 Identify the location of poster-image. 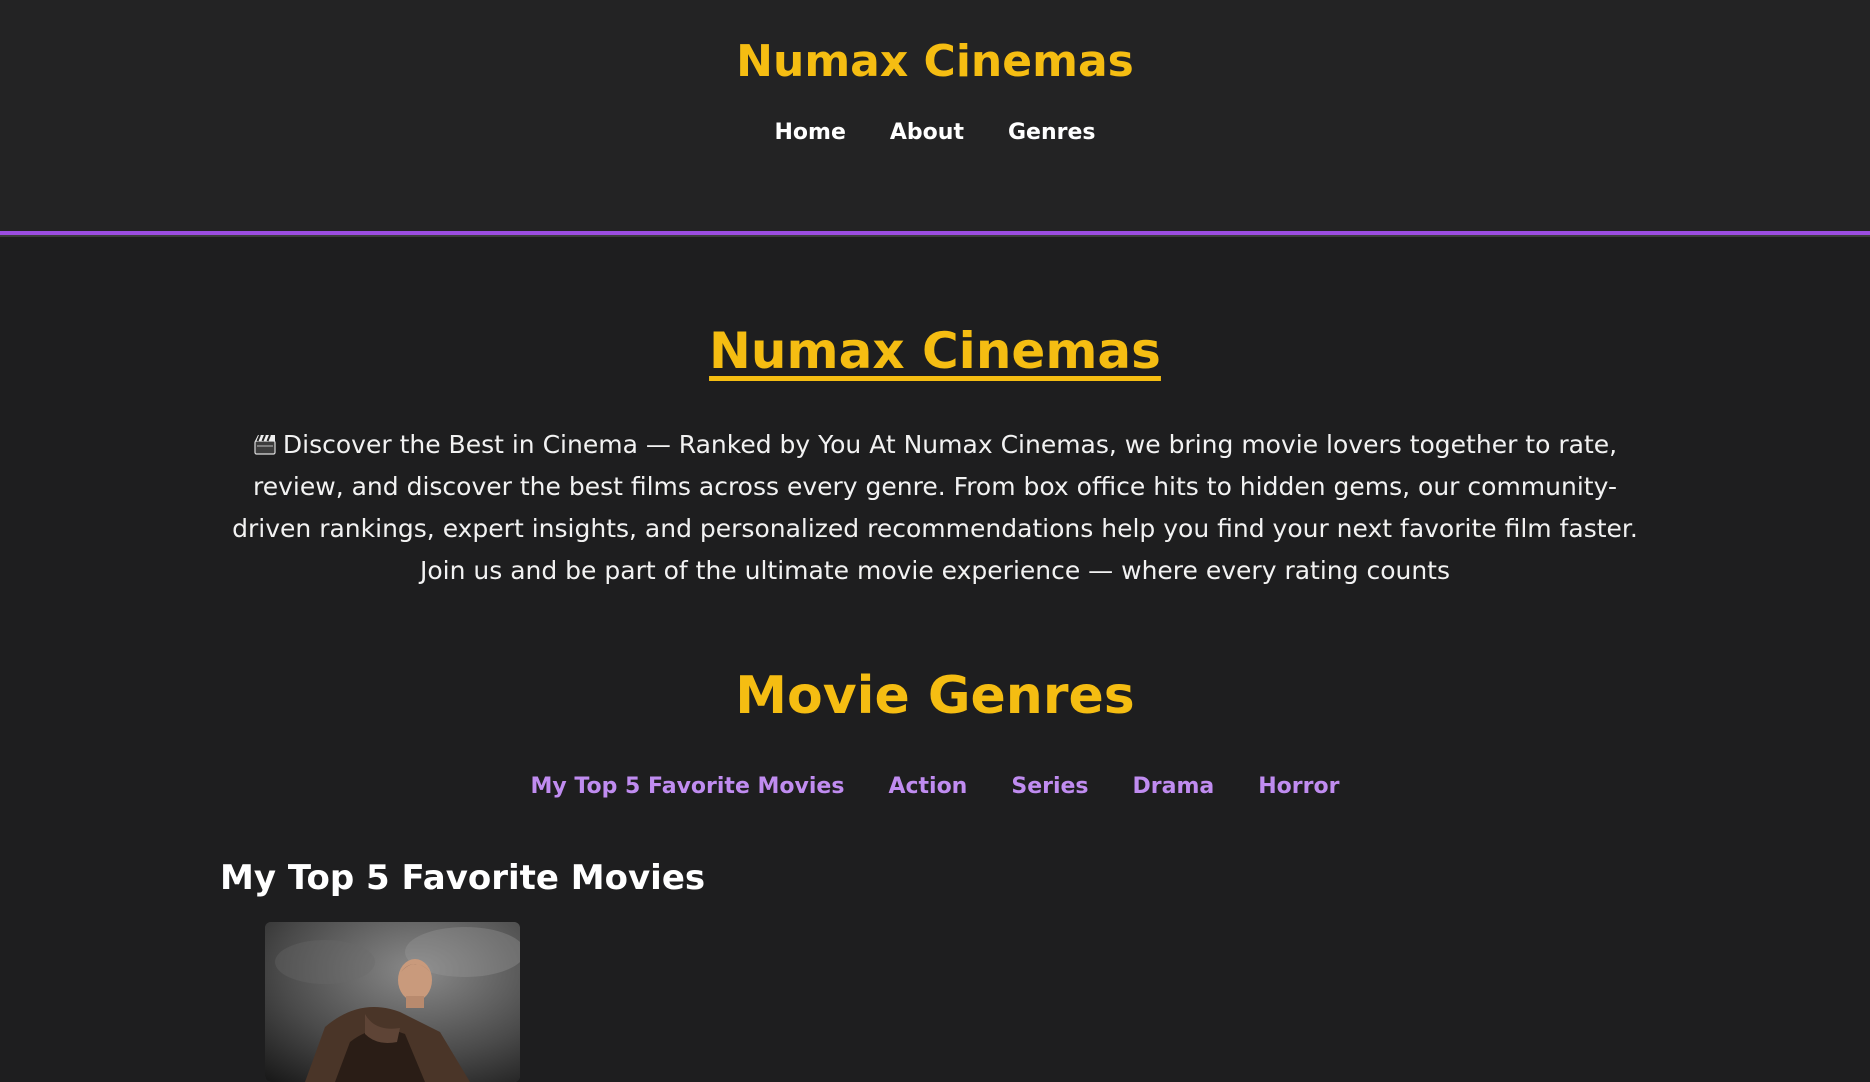
(392, 1002).